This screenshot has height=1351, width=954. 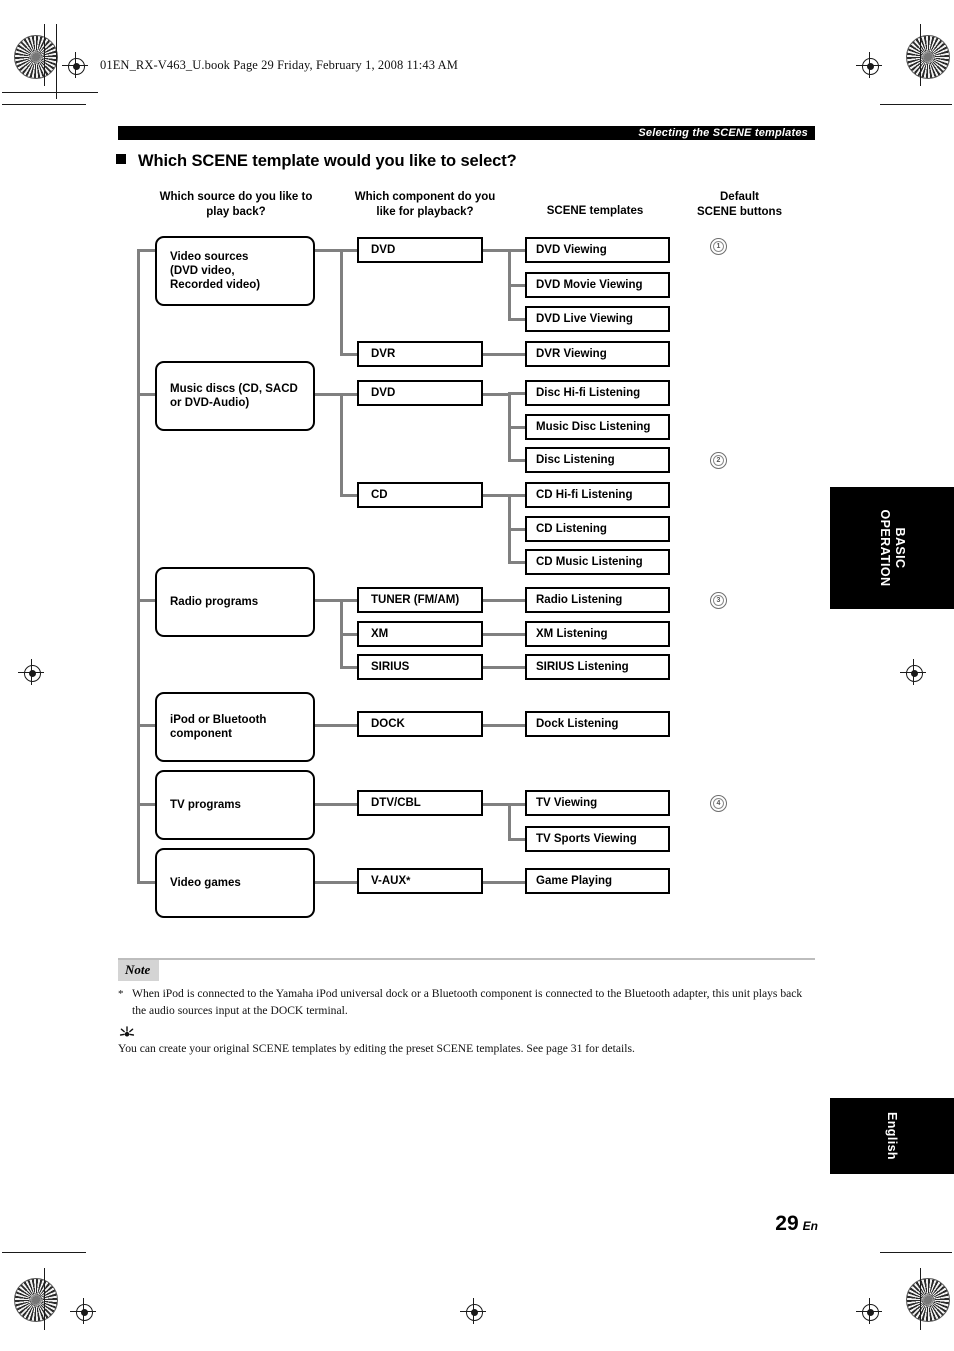 What do you see at coordinates (497, 496) in the screenshot?
I see `connector-cd-out` at bounding box center [497, 496].